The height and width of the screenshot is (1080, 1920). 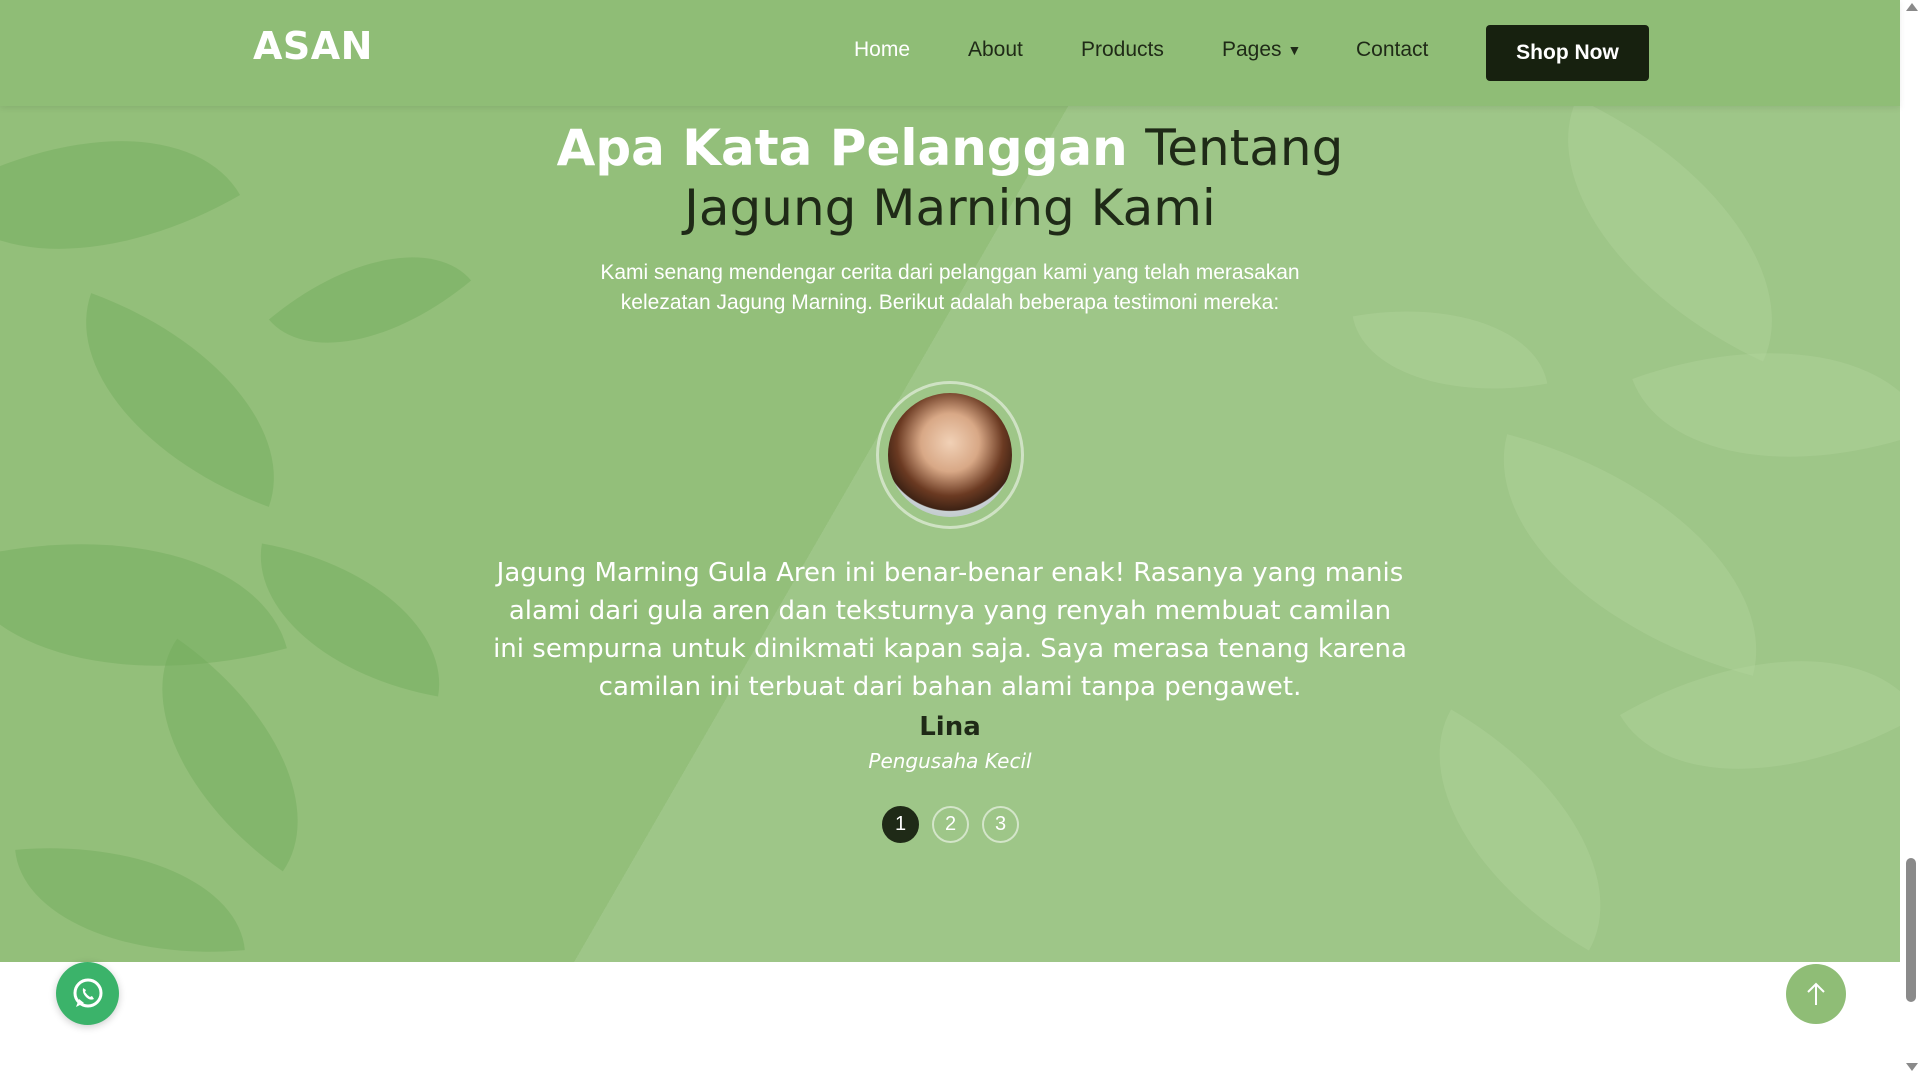 What do you see at coordinates (1392, 50) in the screenshot?
I see `nav-contact: Contact` at bounding box center [1392, 50].